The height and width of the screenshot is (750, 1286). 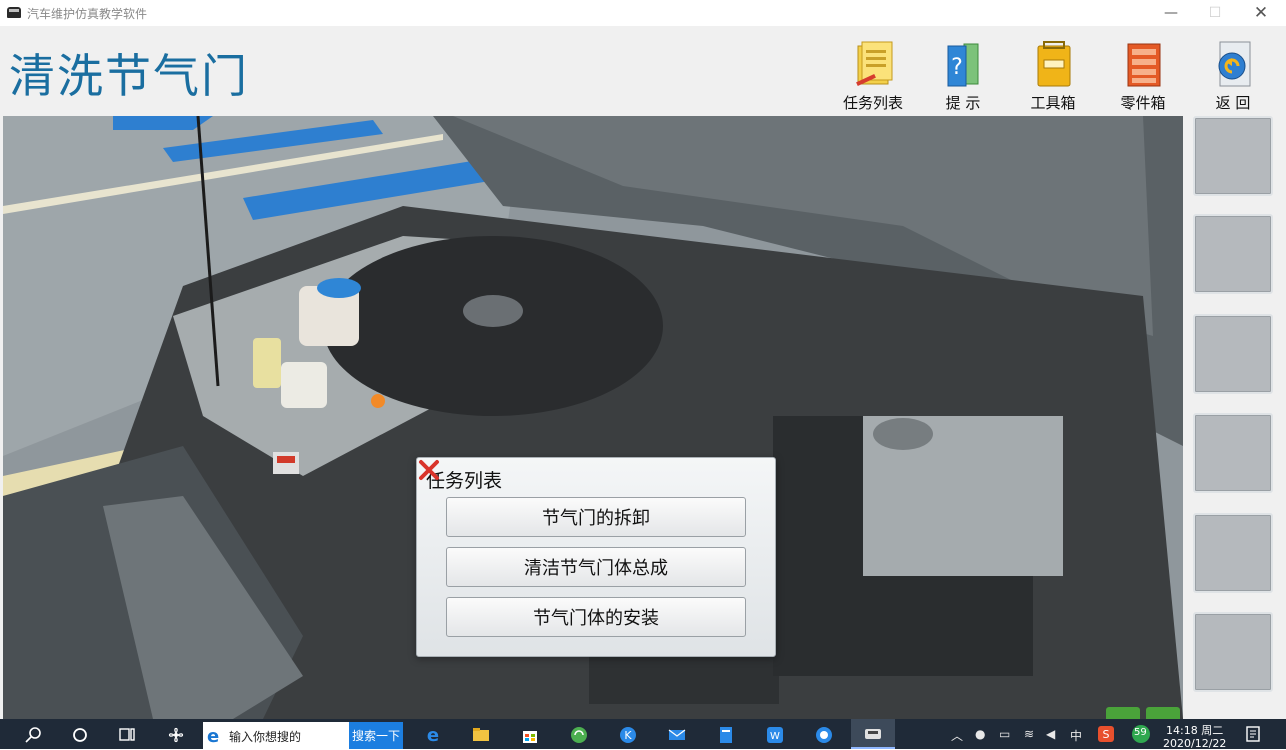 I want to click on back-button: 返 回, so click(x=1233, y=77).